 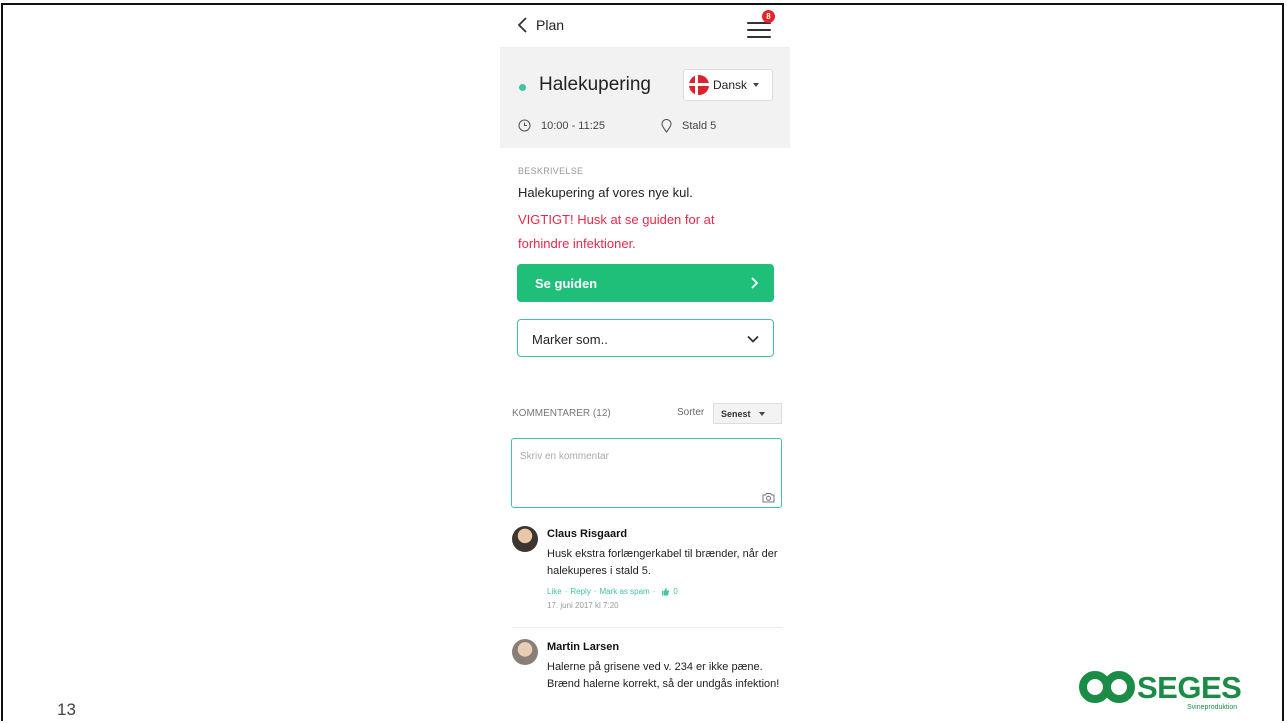 I want to click on mark-as-spam-link: Mark as spam, so click(x=624, y=591).